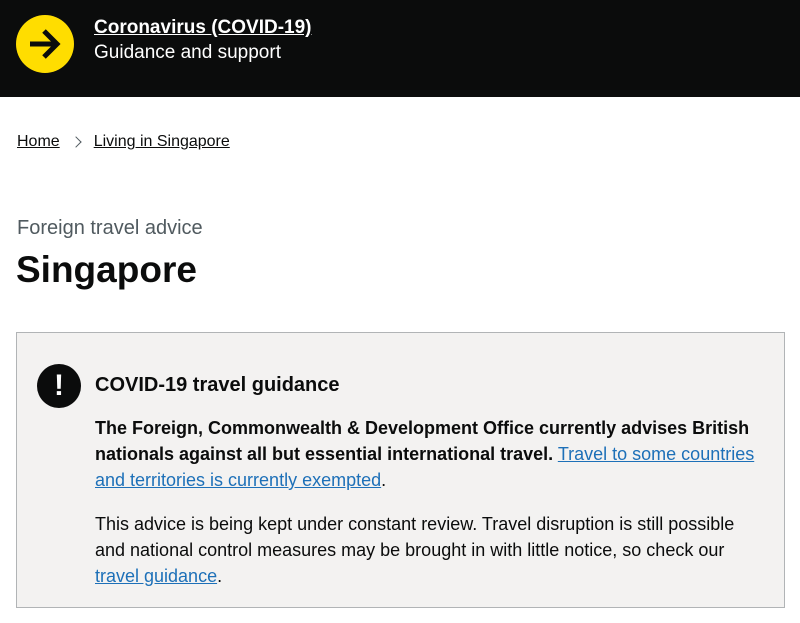 The image size is (800, 623). Describe the element at coordinates (162, 142) in the screenshot. I see `breadcrumb-living-link: Living in Singapore` at that location.